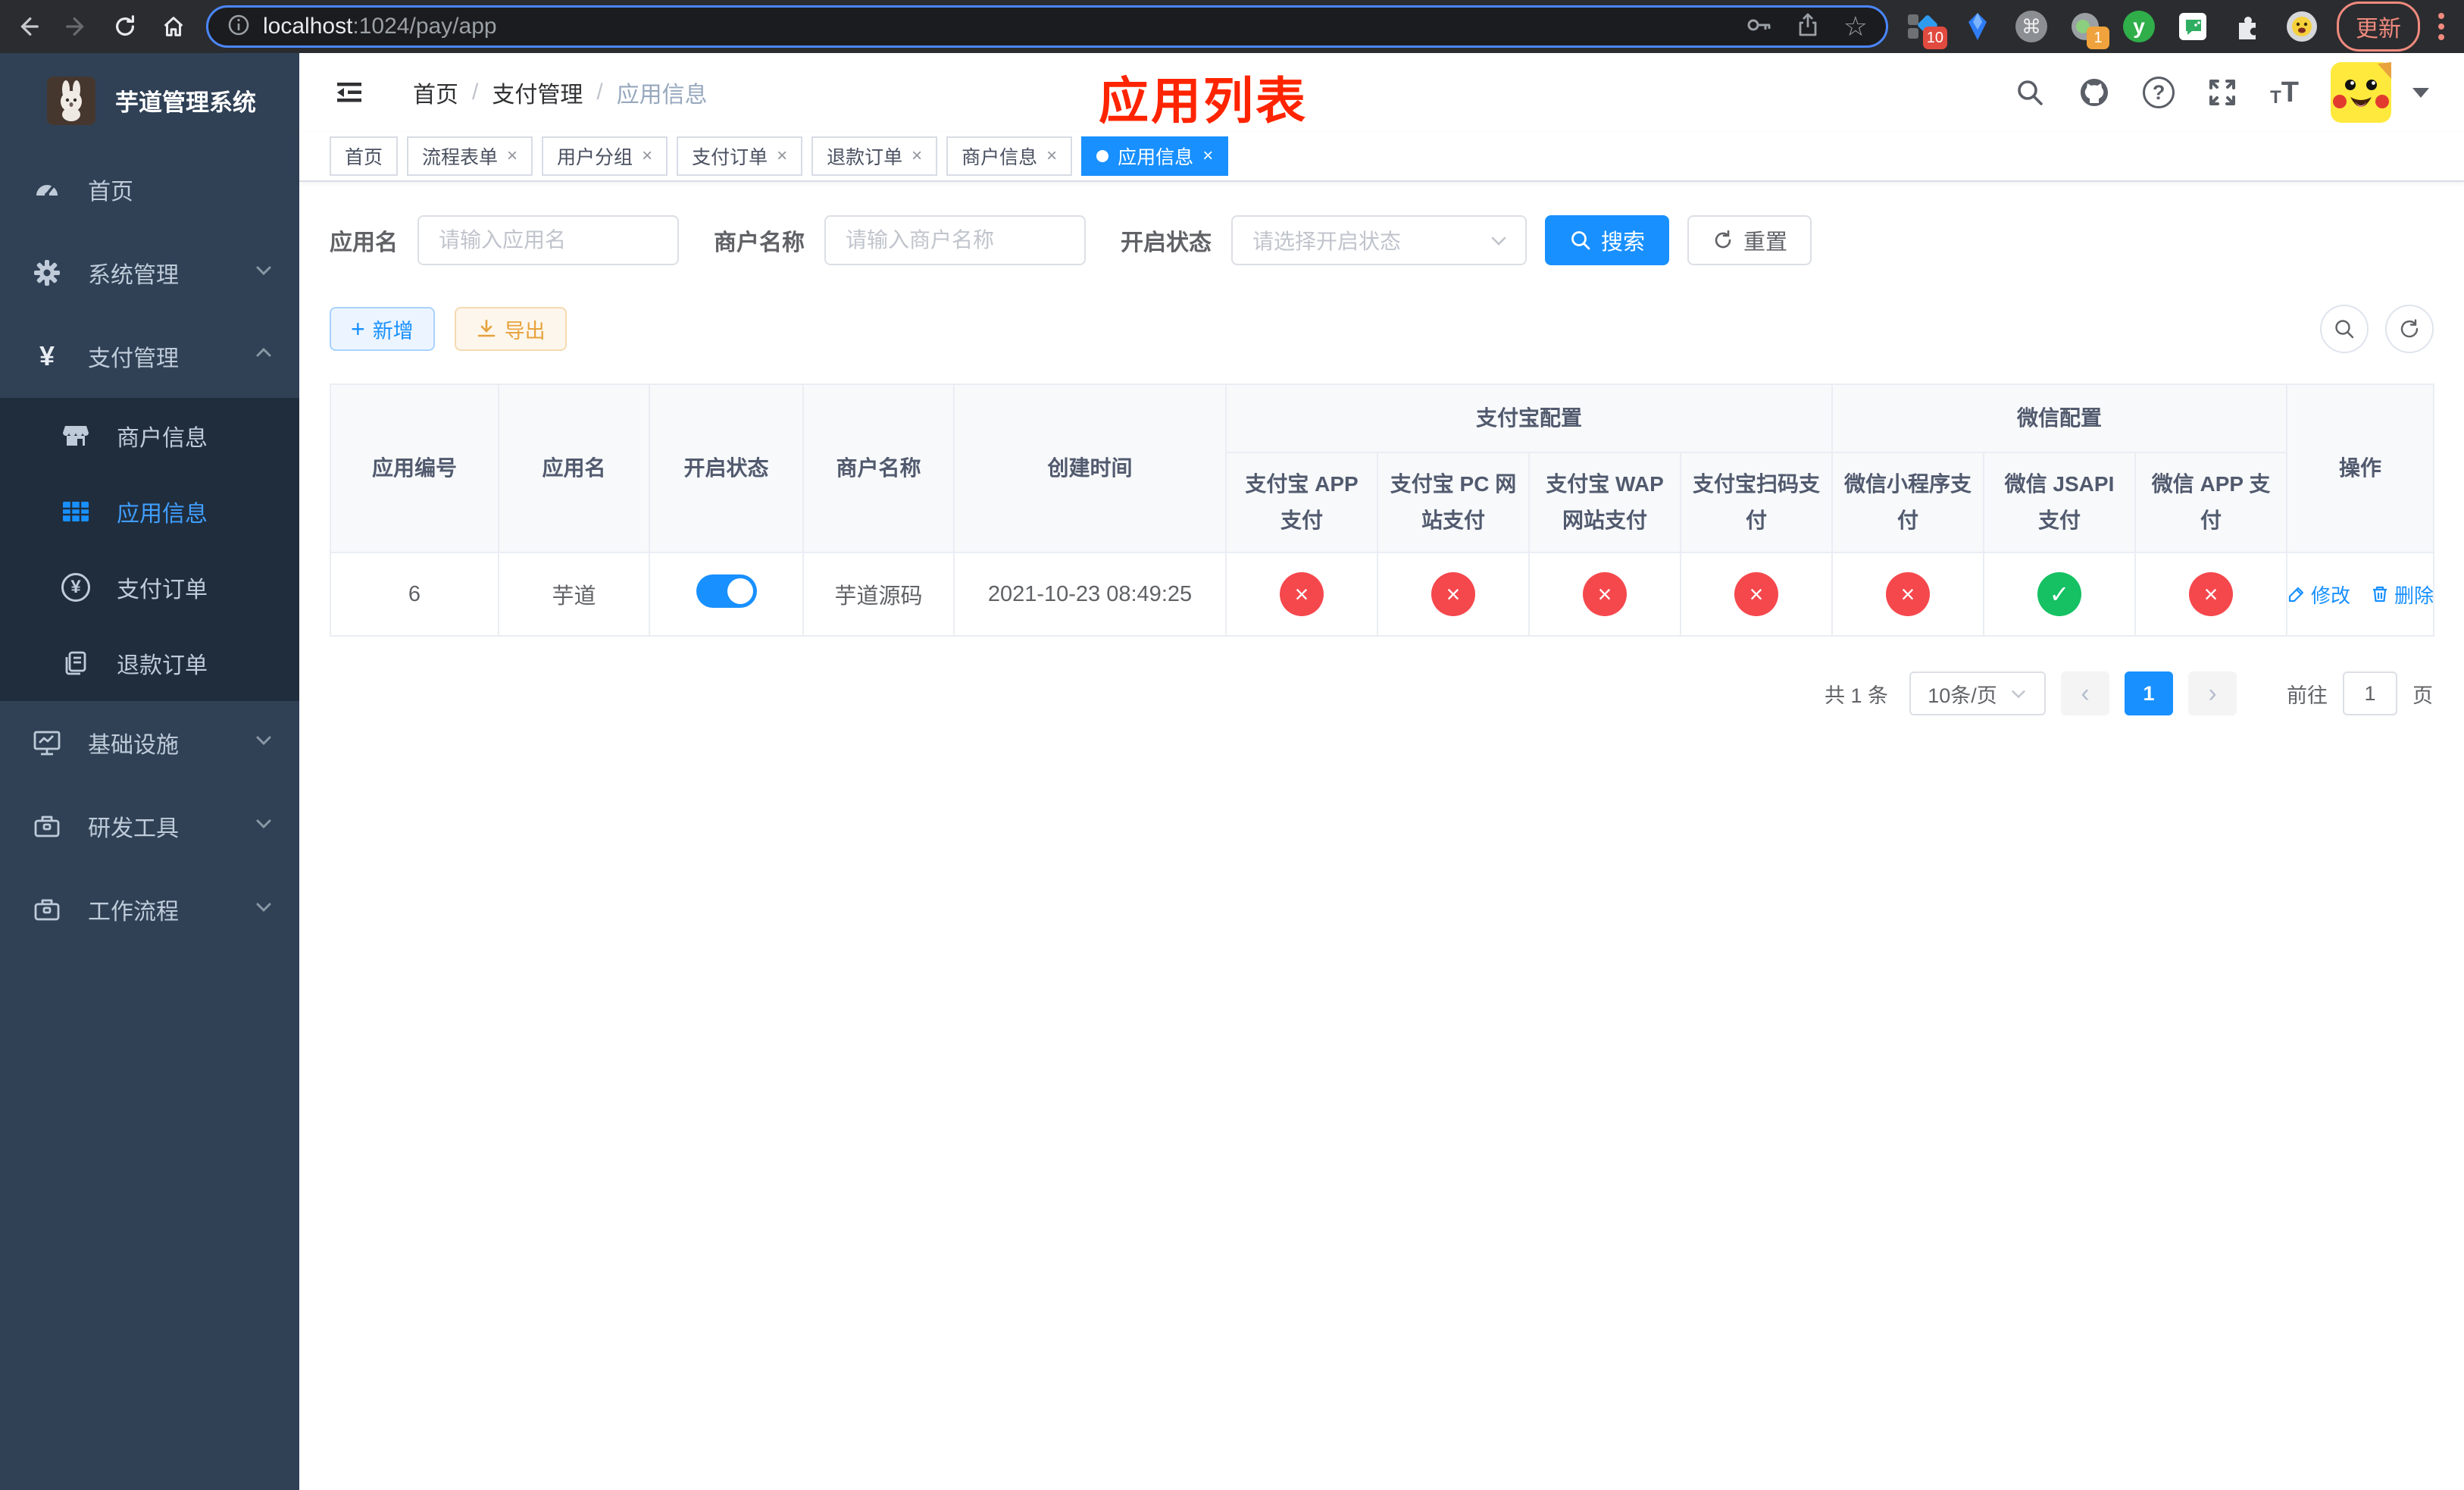  Describe the element at coordinates (239, 27) in the screenshot. I see `site-info-icon` at that location.